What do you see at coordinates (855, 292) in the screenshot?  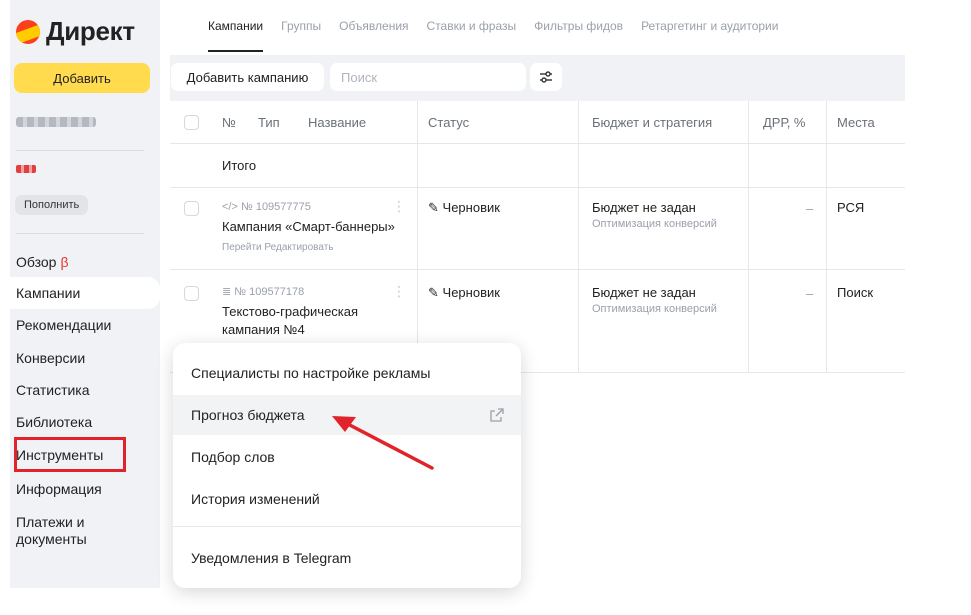 I see `places-cell: Поиск` at bounding box center [855, 292].